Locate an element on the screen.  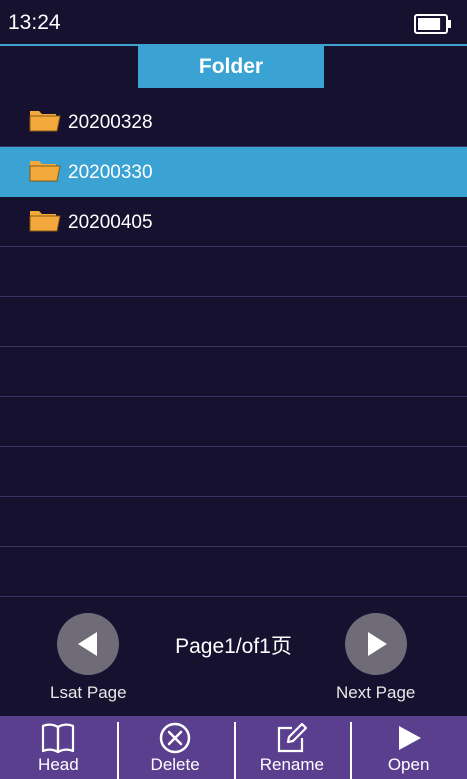
page-title: Folder is located at coordinates (231, 67).